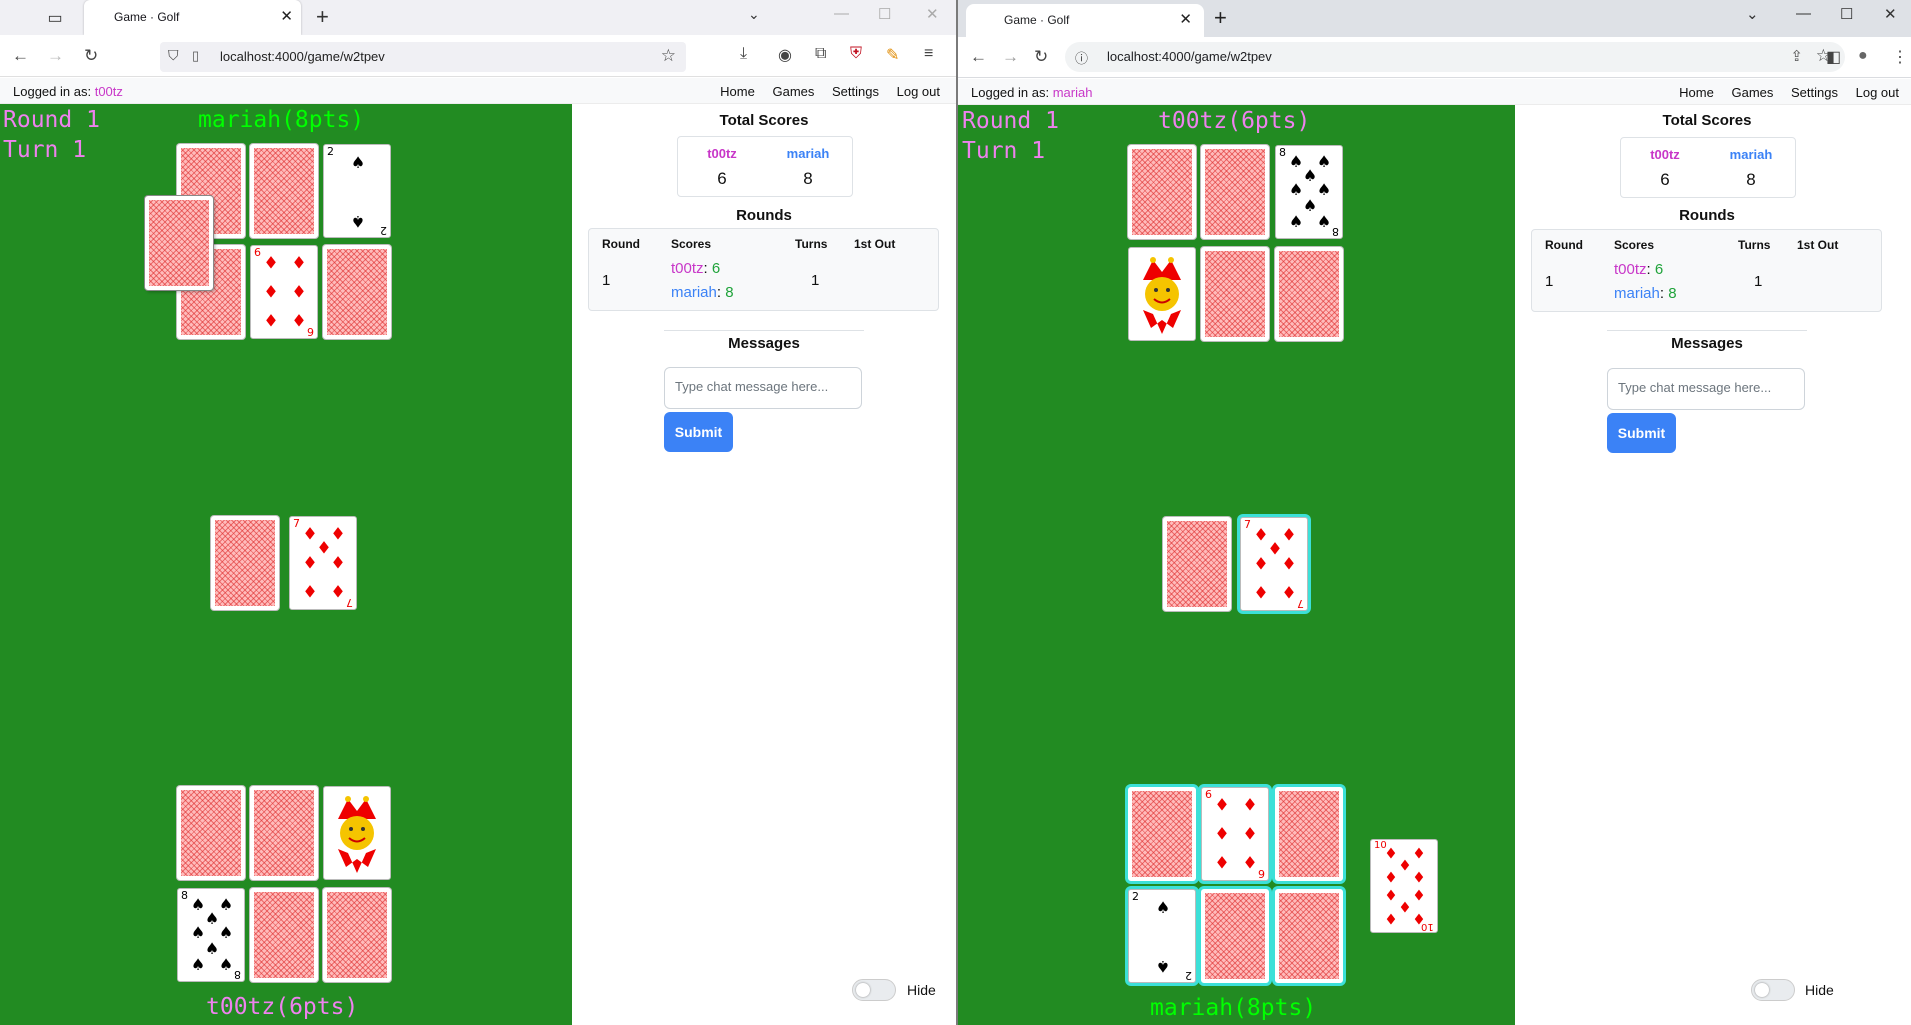 This screenshot has width=1911, height=1025. I want to click on download-icon: ⤓, so click(743, 54).